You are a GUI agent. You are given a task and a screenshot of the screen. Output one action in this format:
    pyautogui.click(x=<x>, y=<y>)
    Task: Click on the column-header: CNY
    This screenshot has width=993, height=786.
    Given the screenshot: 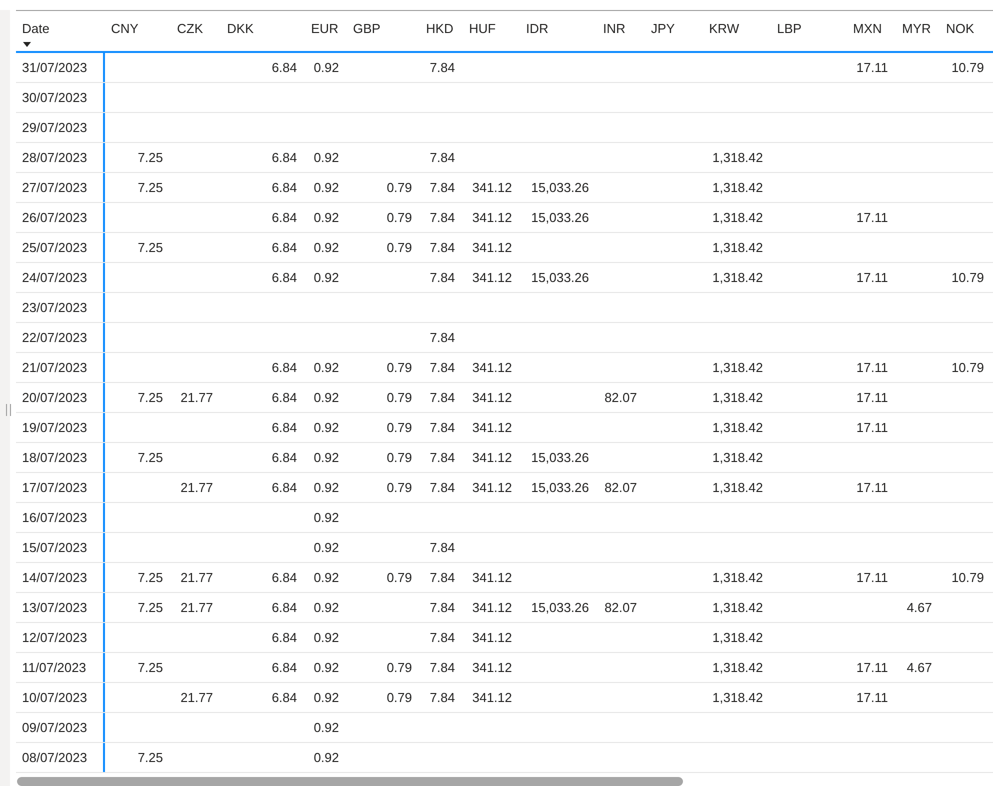 What is the action you would take?
    pyautogui.click(x=124, y=29)
    